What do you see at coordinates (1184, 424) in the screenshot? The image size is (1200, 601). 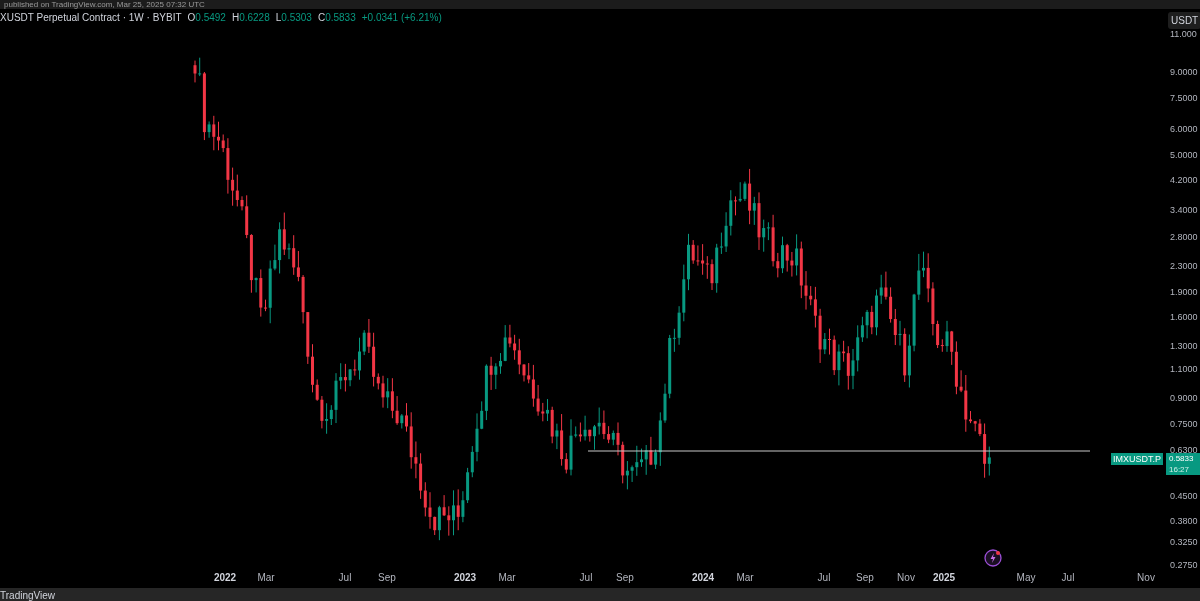 I see `price-axis-label: 0.7500` at bounding box center [1184, 424].